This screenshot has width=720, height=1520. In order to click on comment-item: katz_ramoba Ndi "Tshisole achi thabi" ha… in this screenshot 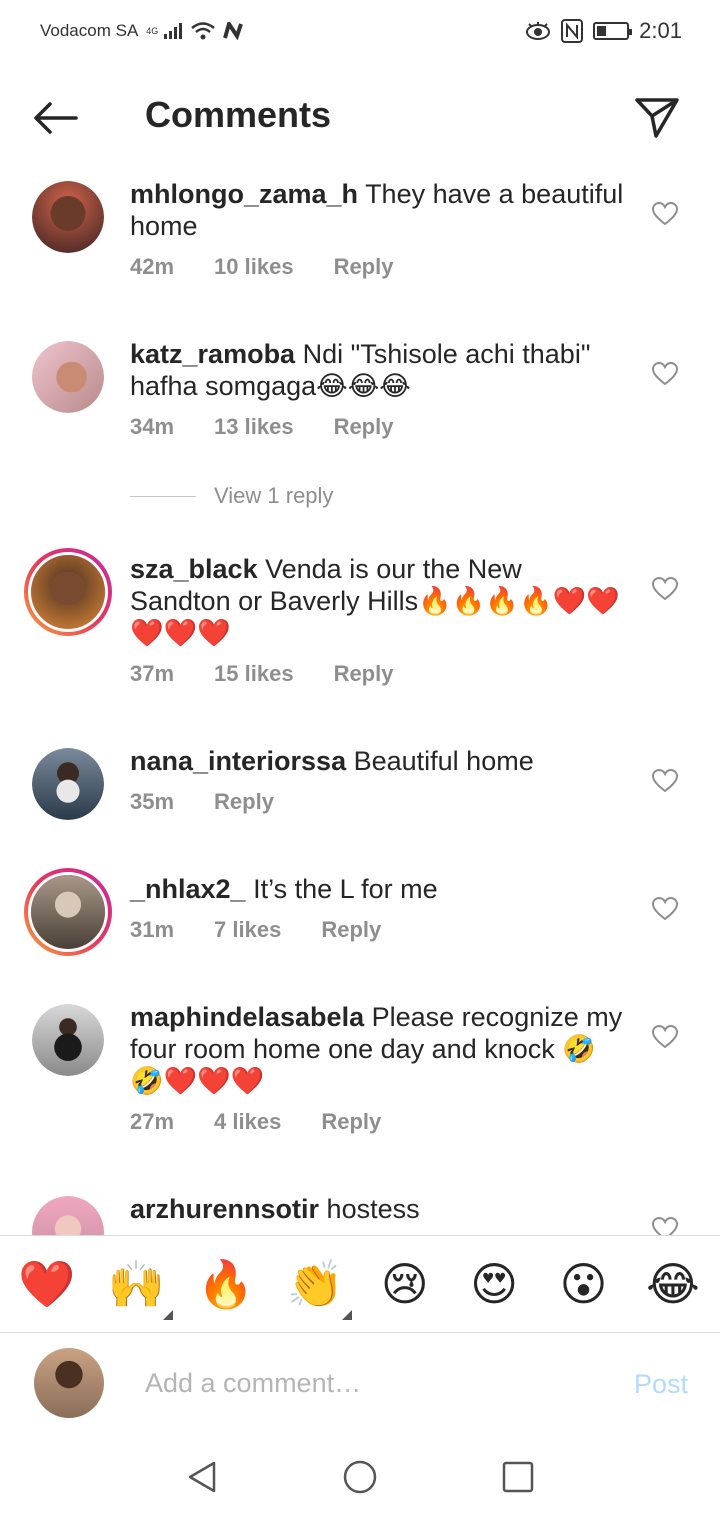, I will do `click(360, 389)`.